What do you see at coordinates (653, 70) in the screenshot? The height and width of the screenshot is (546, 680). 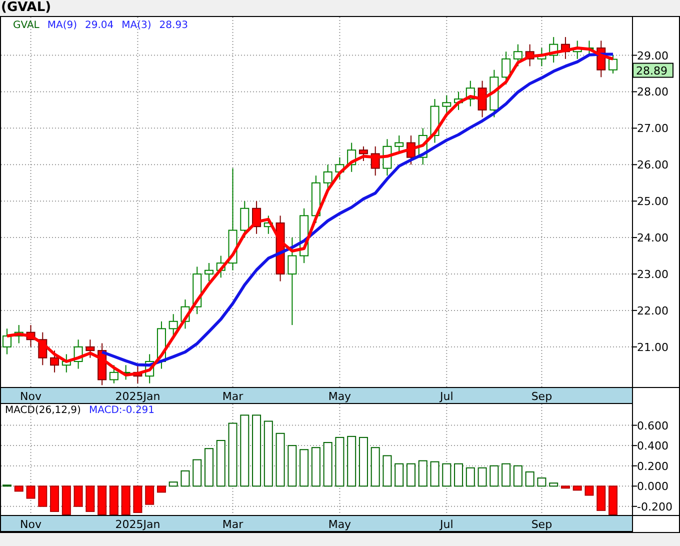 I see `last-price-tag: 28.89` at bounding box center [653, 70].